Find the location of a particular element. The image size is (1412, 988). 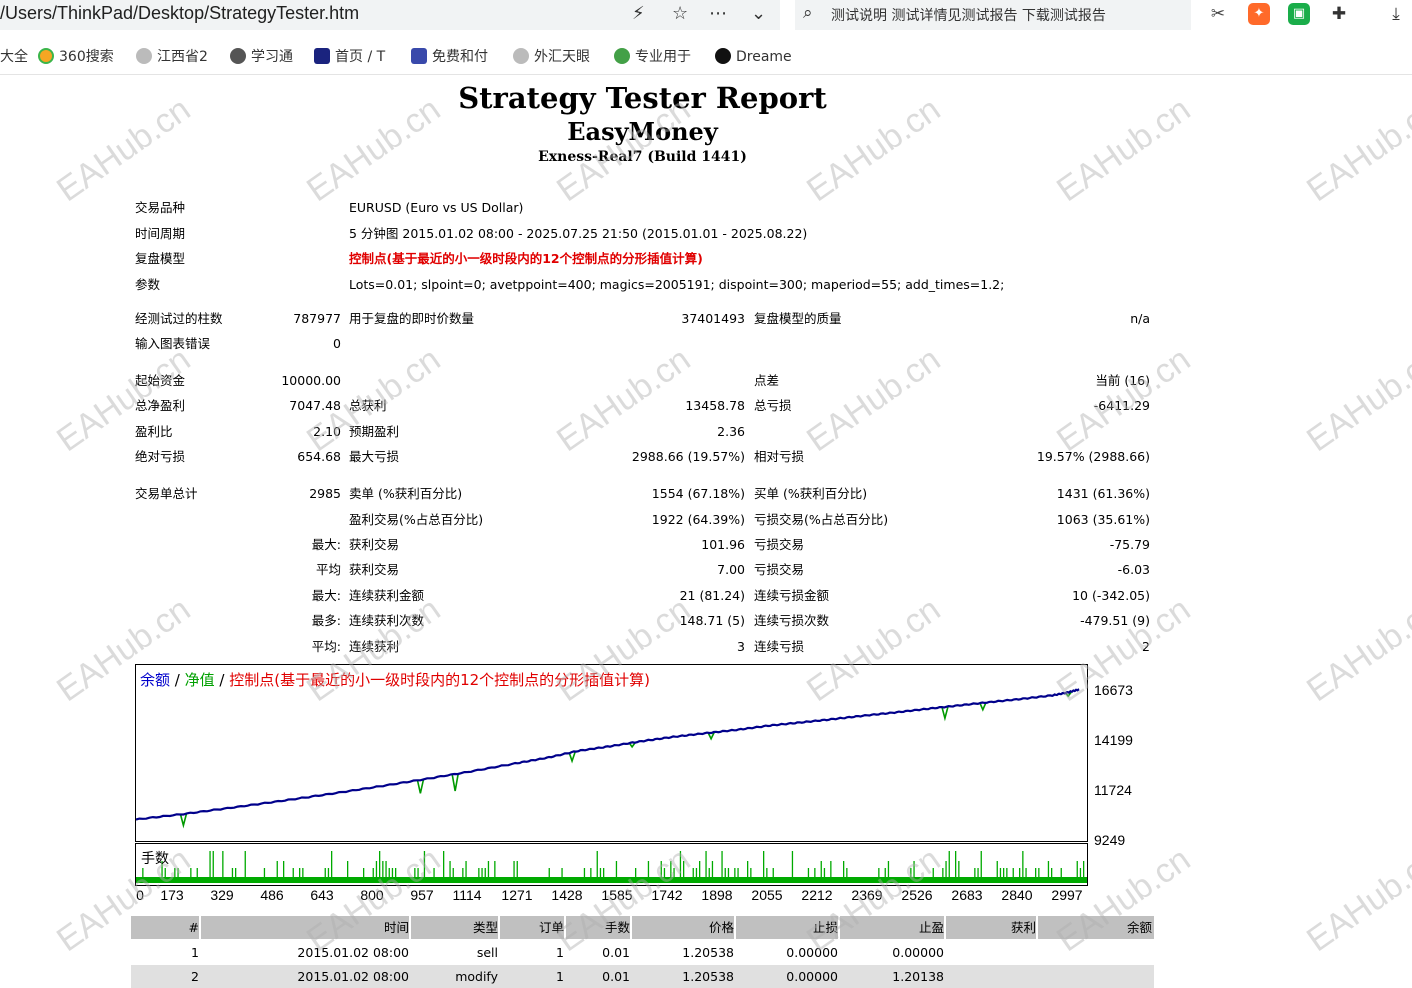

x-tick-label: 2840 is located at coordinates (1017, 895).